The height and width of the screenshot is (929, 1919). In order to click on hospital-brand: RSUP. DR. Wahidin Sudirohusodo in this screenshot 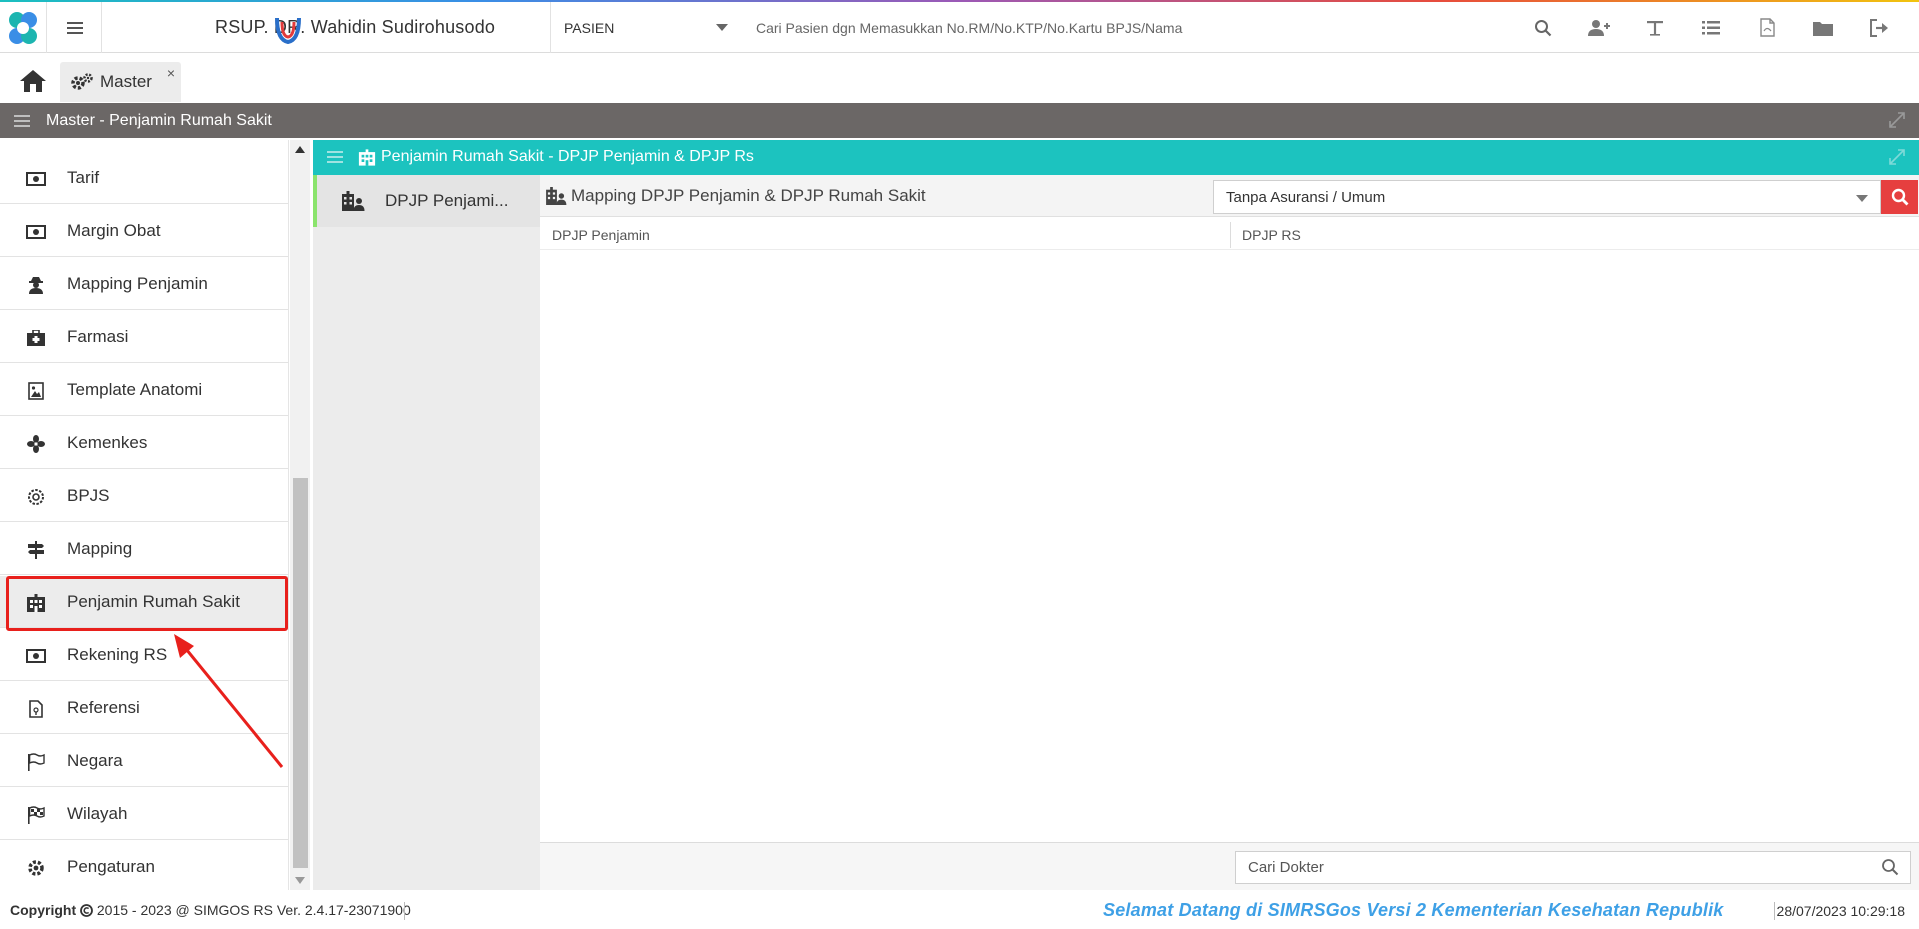, I will do `click(327, 27)`.